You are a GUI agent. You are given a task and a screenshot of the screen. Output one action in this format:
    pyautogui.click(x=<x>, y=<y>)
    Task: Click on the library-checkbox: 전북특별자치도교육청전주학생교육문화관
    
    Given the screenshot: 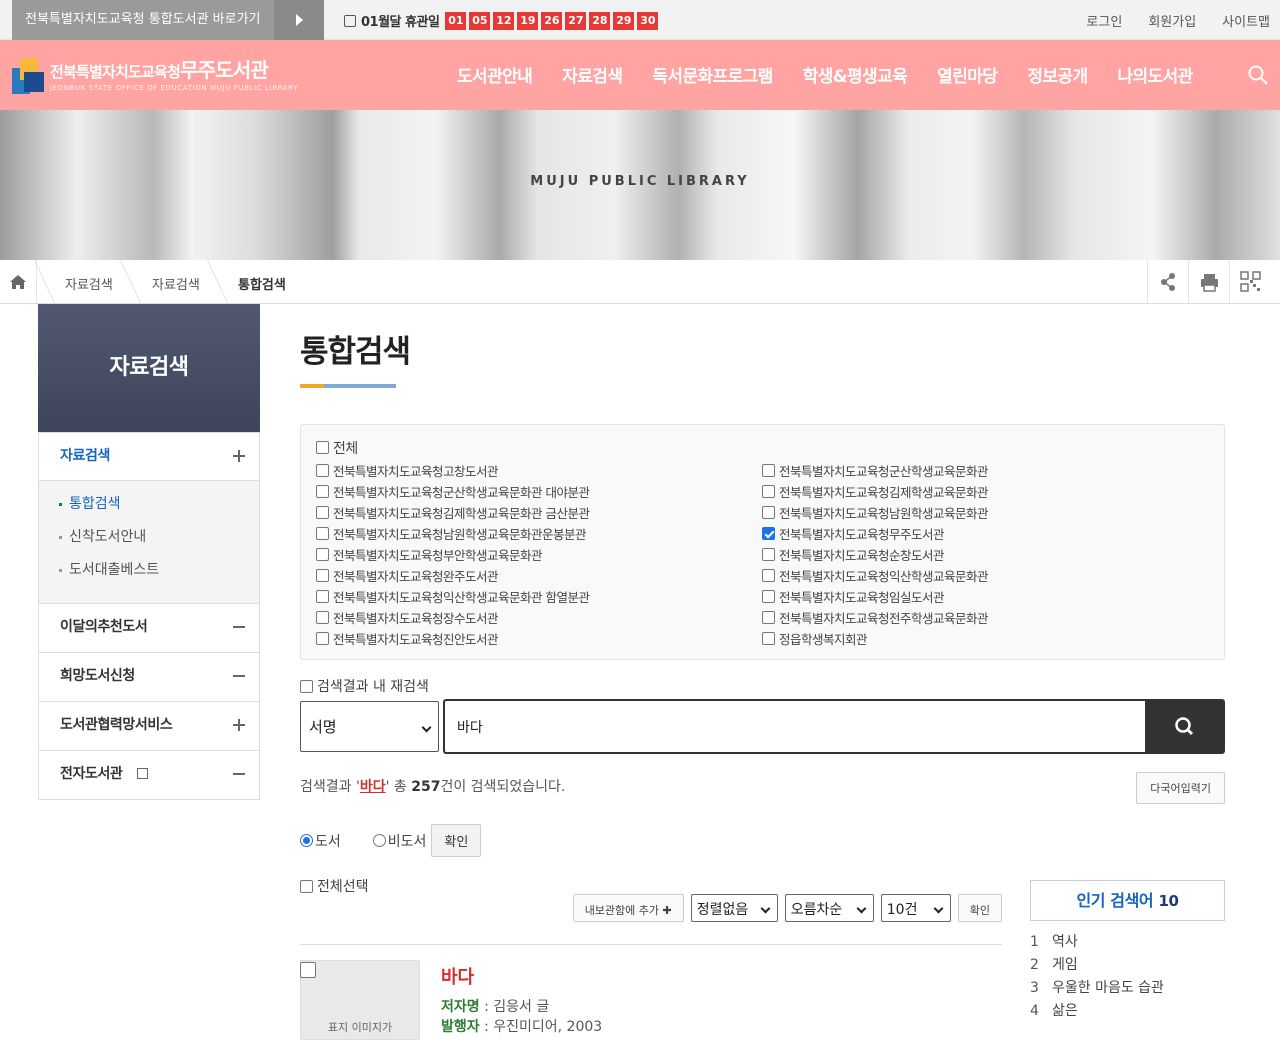 What is the action you would take?
    pyautogui.click(x=875, y=617)
    